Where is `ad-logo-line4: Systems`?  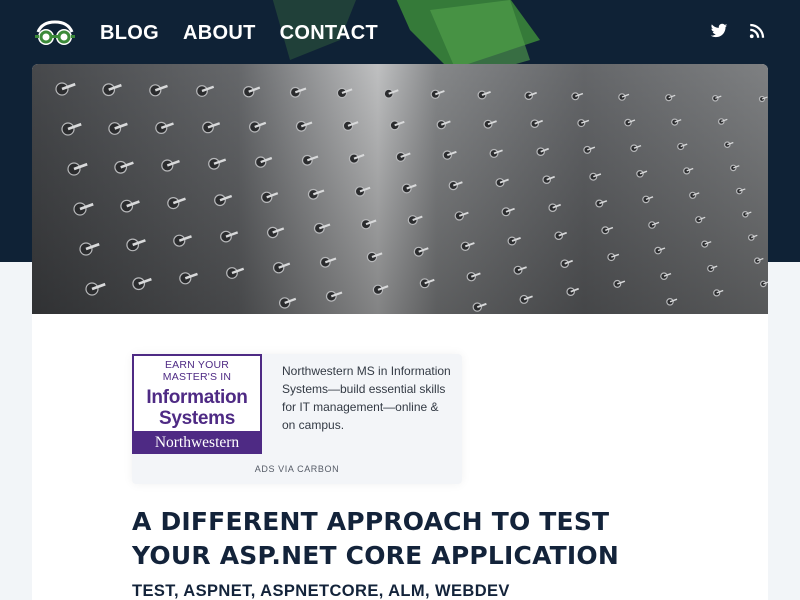
ad-logo-line4: Systems is located at coordinates (197, 418).